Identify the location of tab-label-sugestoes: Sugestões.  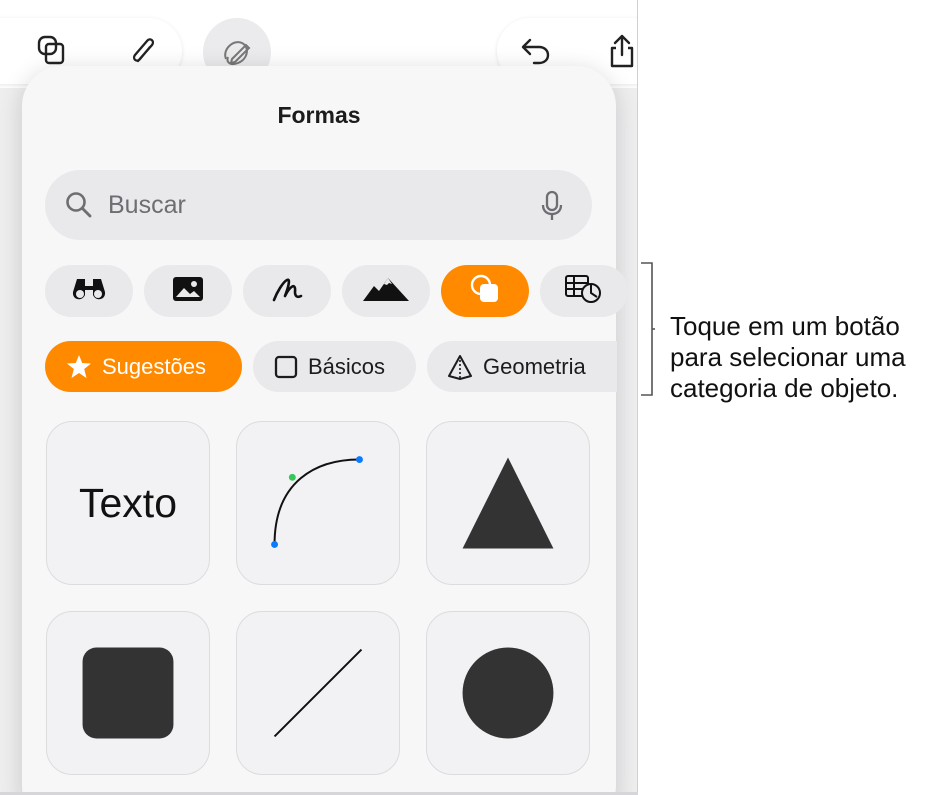
(154, 366).